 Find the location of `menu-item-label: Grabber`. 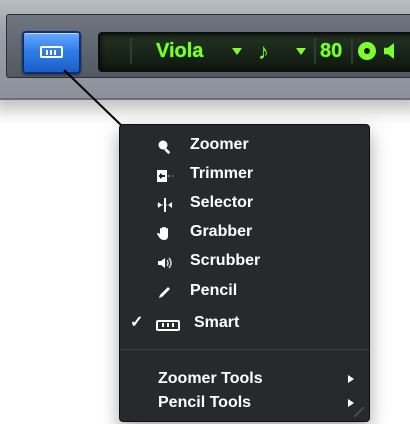

menu-item-label: Grabber is located at coordinates (221, 231).